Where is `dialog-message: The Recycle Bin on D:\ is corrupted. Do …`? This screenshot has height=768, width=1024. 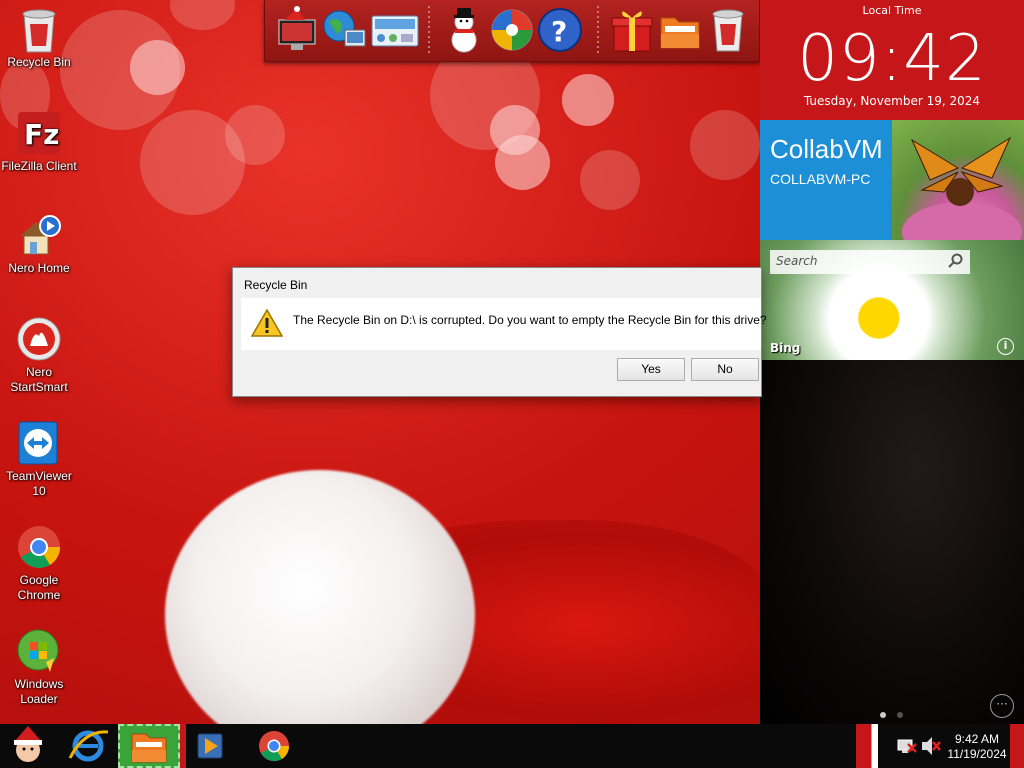 dialog-message: The Recycle Bin on D:\ is corrupted. Do … is located at coordinates (530, 320).